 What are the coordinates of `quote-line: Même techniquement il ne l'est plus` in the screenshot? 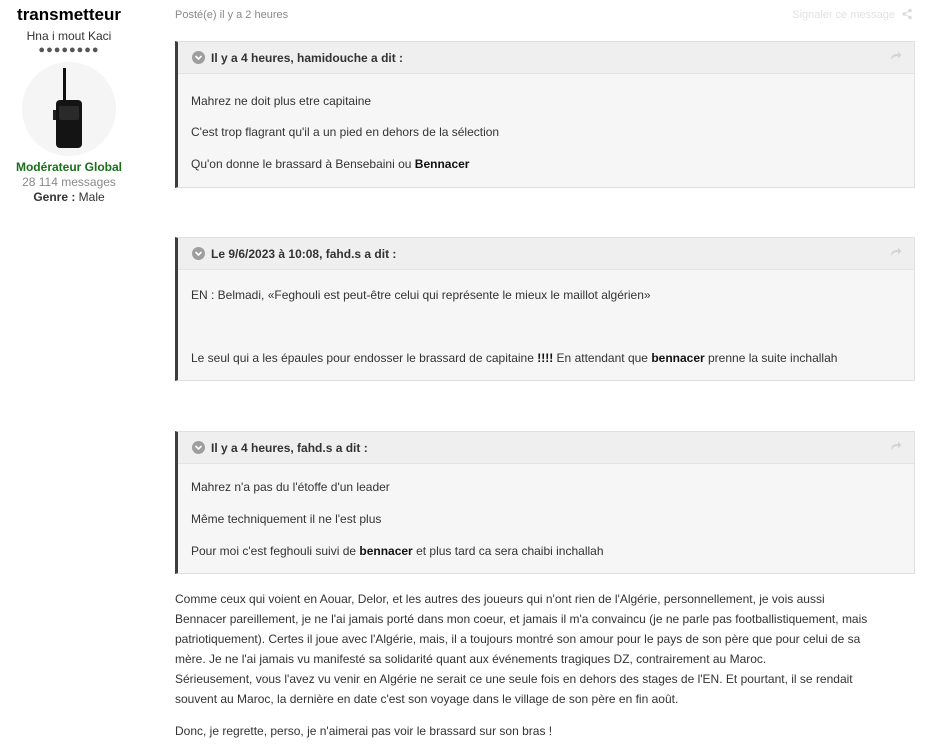 It's located at (286, 519).